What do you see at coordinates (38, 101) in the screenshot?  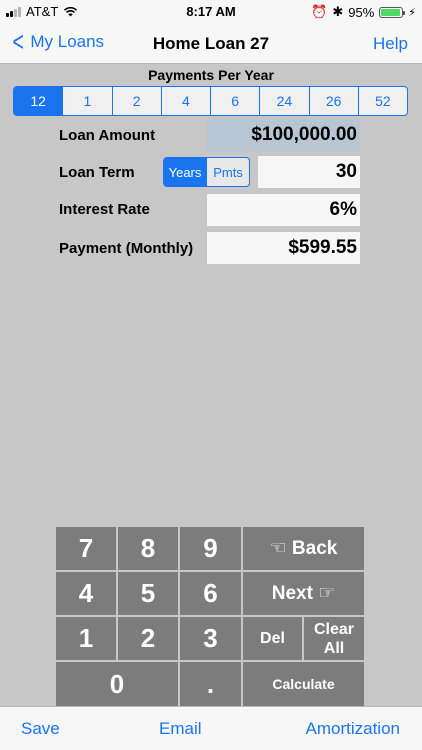 I see `ppy-option-12: 12` at bounding box center [38, 101].